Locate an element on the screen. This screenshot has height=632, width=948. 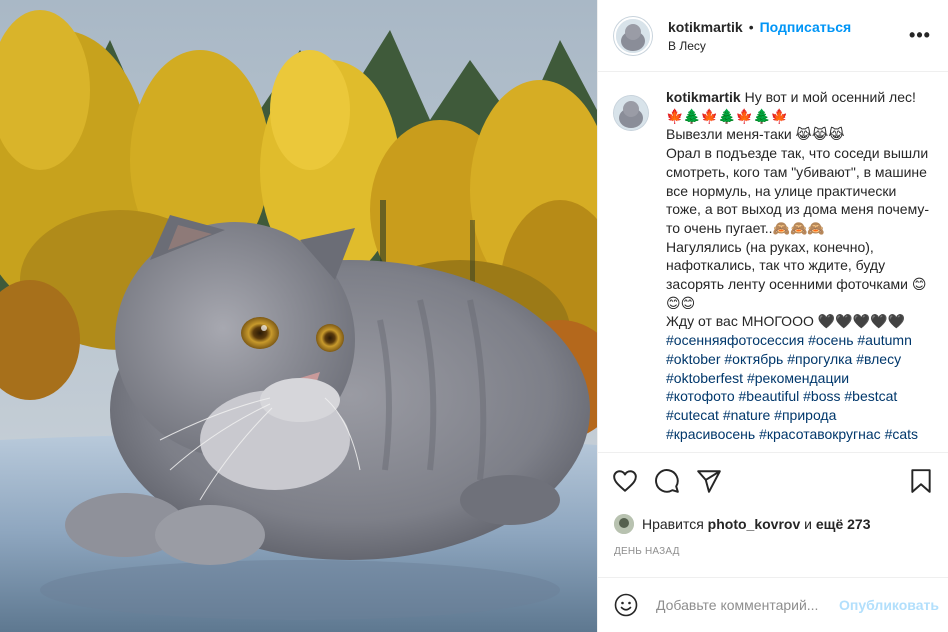
hashtag-line: #котофото #beautiful #boss #bestcat is located at coordinates (800, 396).